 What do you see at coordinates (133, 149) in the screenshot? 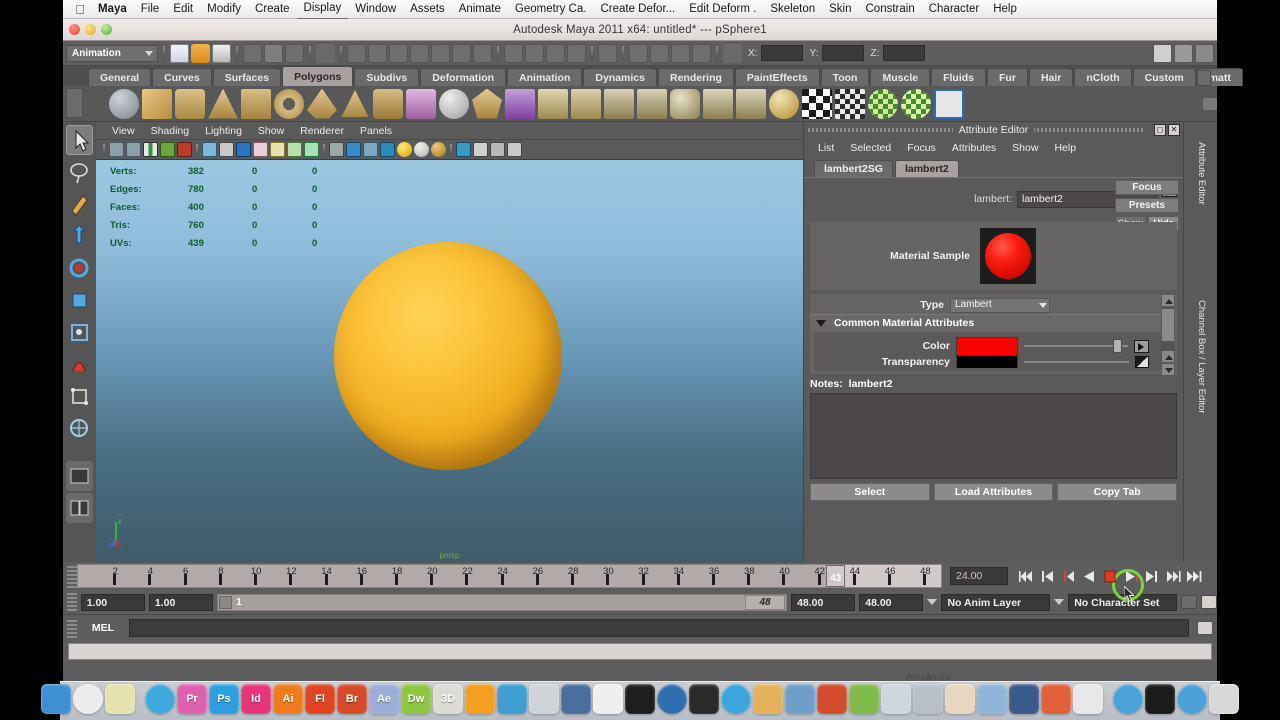
I see `camera-attributes-icon` at bounding box center [133, 149].